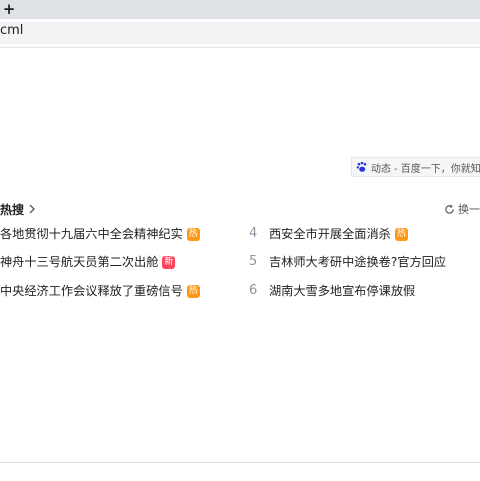 This screenshot has width=480, height=481. What do you see at coordinates (91, 234) in the screenshot?
I see `hot-item-text: 各地贯彻十九届六中全会精神纪实` at bounding box center [91, 234].